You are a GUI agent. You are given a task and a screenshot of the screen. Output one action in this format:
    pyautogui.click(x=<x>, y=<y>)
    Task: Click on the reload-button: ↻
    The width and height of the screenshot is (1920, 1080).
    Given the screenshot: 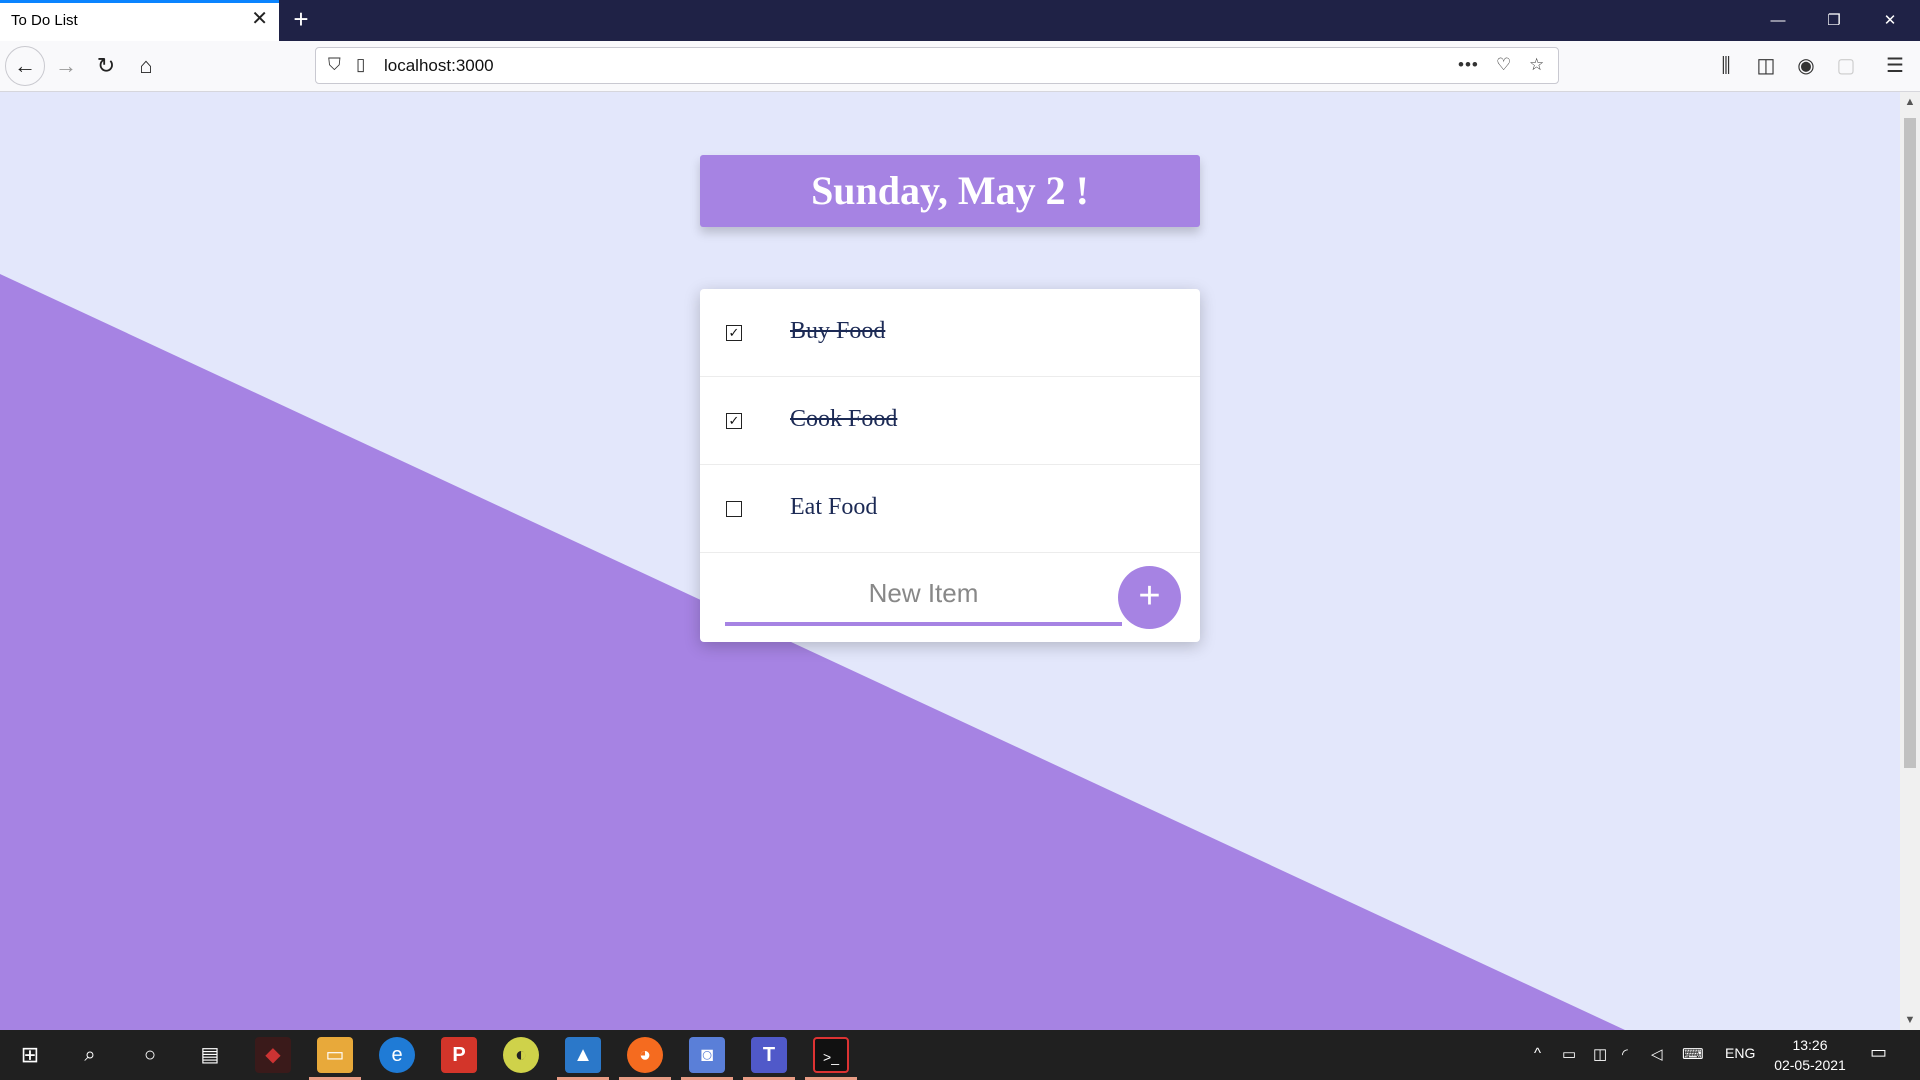 What is the action you would take?
    pyautogui.click(x=106, y=66)
    